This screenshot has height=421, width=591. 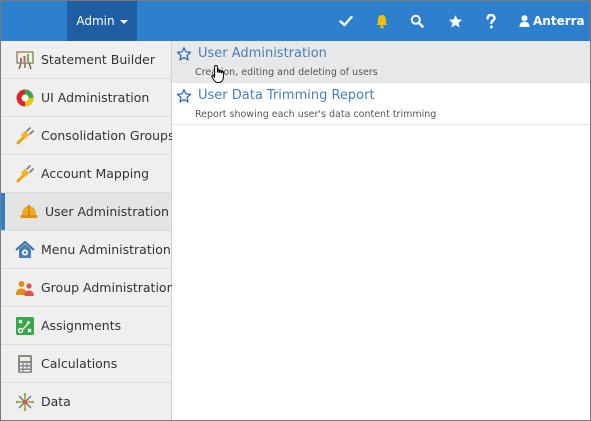 What do you see at coordinates (346, 21) in the screenshot?
I see `check-icon` at bounding box center [346, 21].